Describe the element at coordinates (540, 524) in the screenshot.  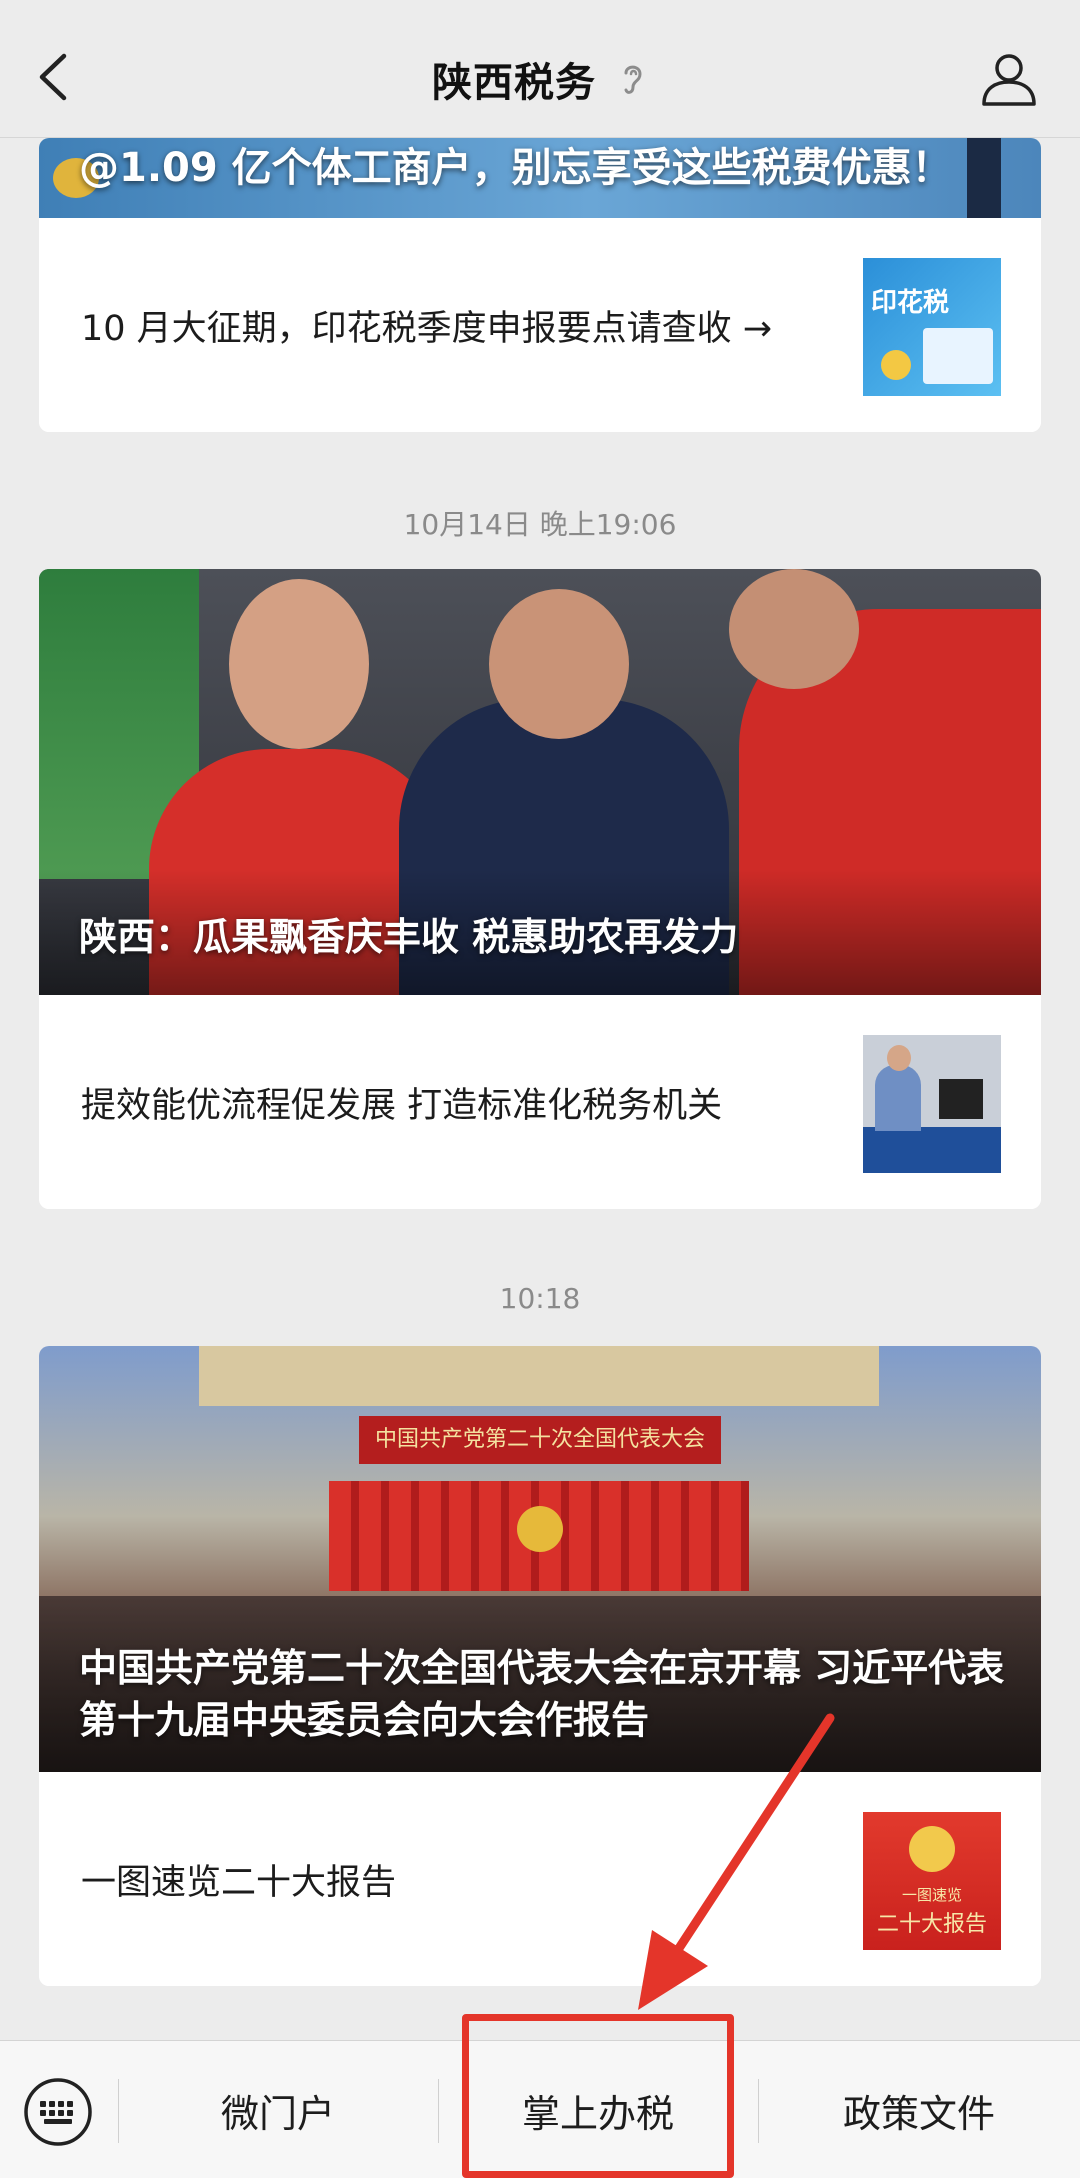
I see `timestamp: 10月14日 晚上19:06` at that location.